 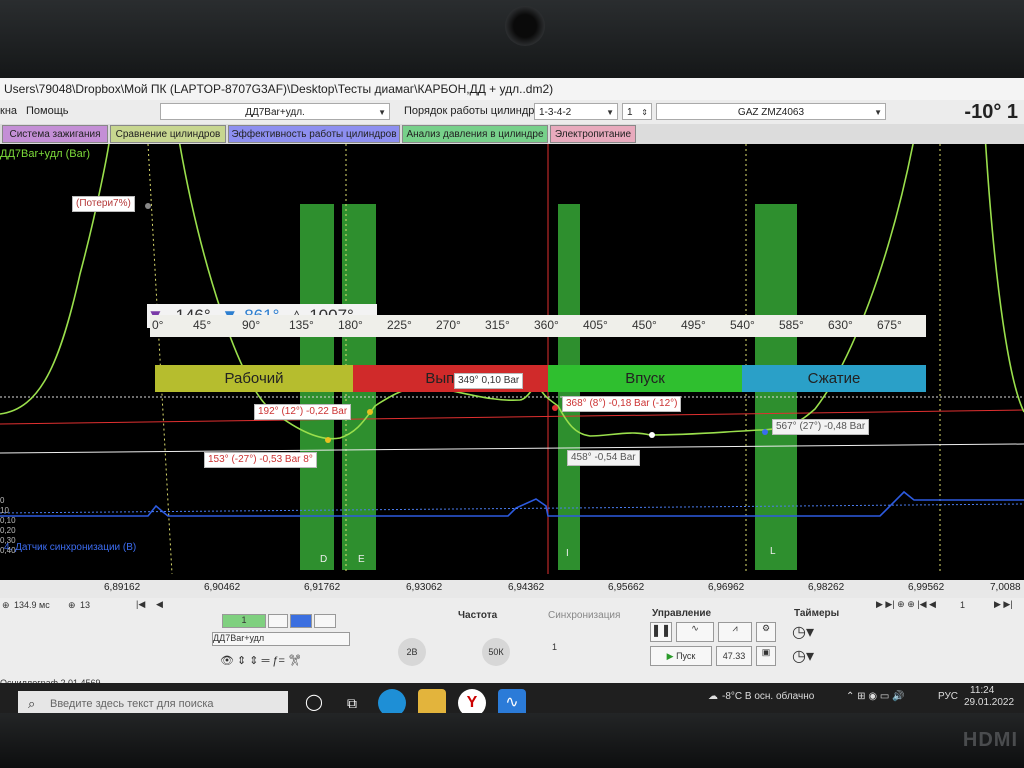 What do you see at coordinates (122, 587) in the screenshot?
I see `time-tick: 6,89162` at bounding box center [122, 587].